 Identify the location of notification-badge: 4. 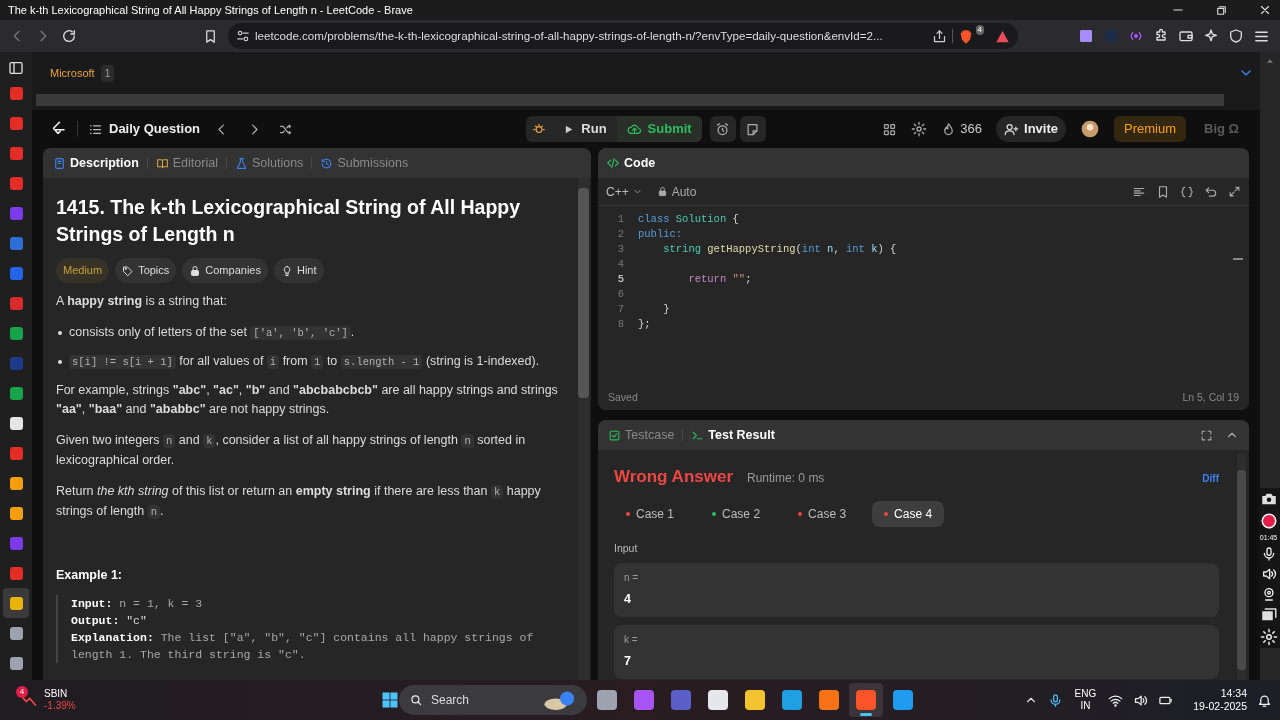
(22, 692).